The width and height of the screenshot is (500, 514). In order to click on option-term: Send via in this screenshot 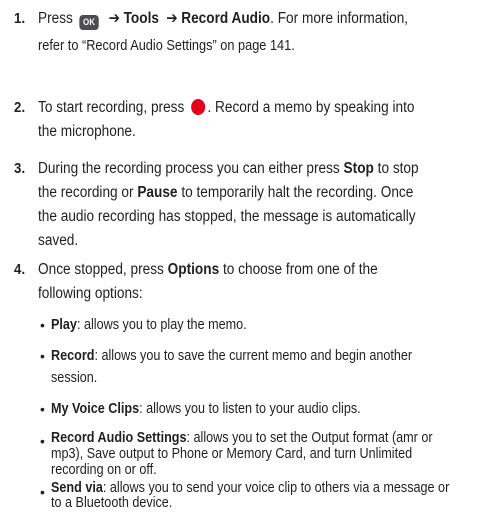, I will do `click(77, 488)`.